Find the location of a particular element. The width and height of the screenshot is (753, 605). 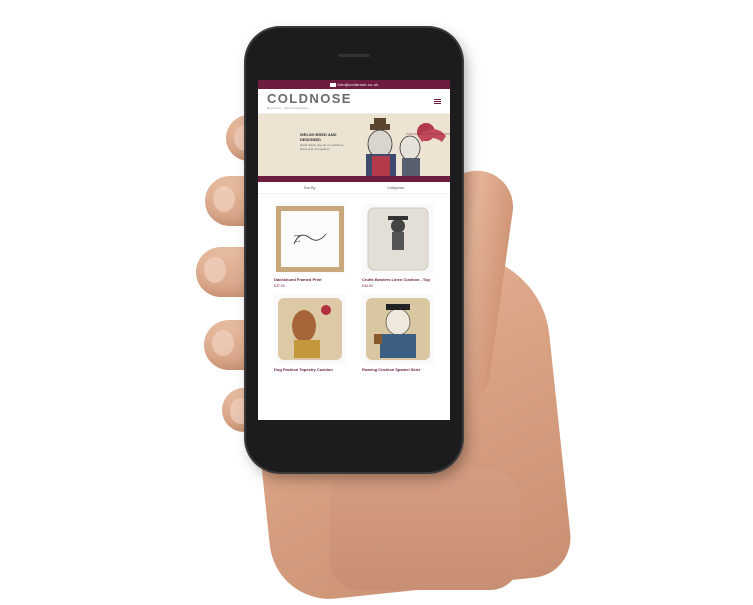

framed-print-image: Z is located at coordinates (310, 239).